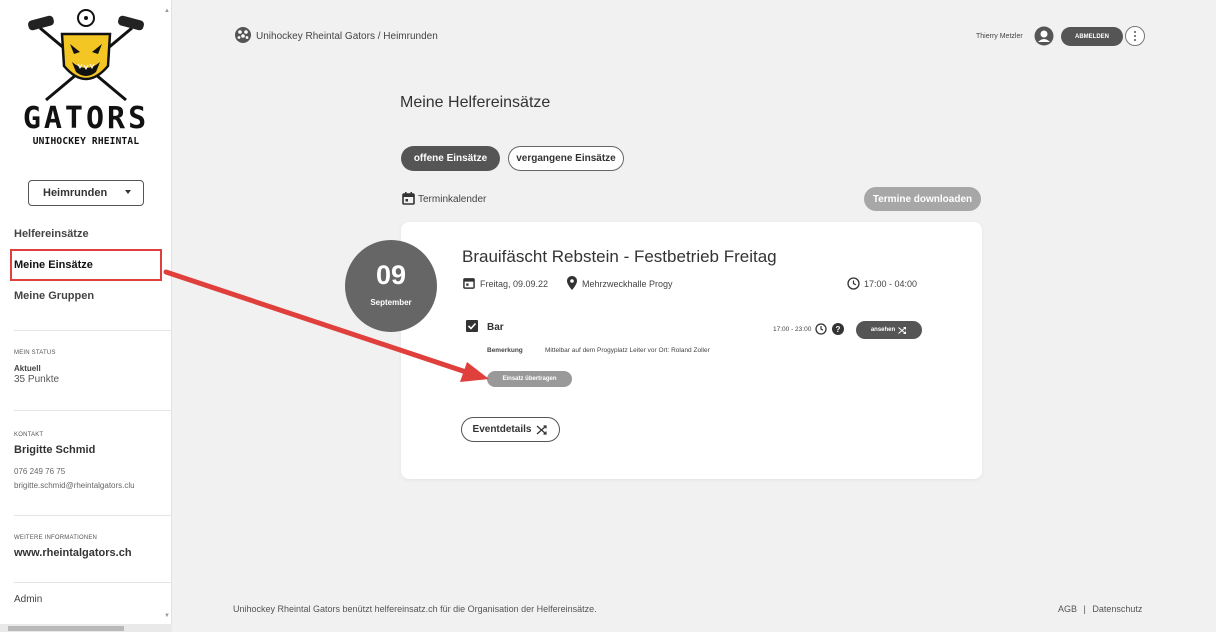 The width and height of the screenshot is (1216, 632). I want to click on scroll-down-icon: ▼, so click(167, 616).